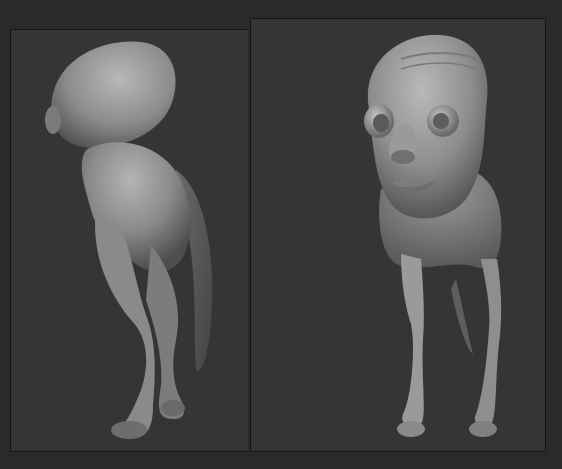 This screenshot has width=562, height=469. What do you see at coordinates (113, 95) in the screenshot?
I see `head-back-shape` at bounding box center [113, 95].